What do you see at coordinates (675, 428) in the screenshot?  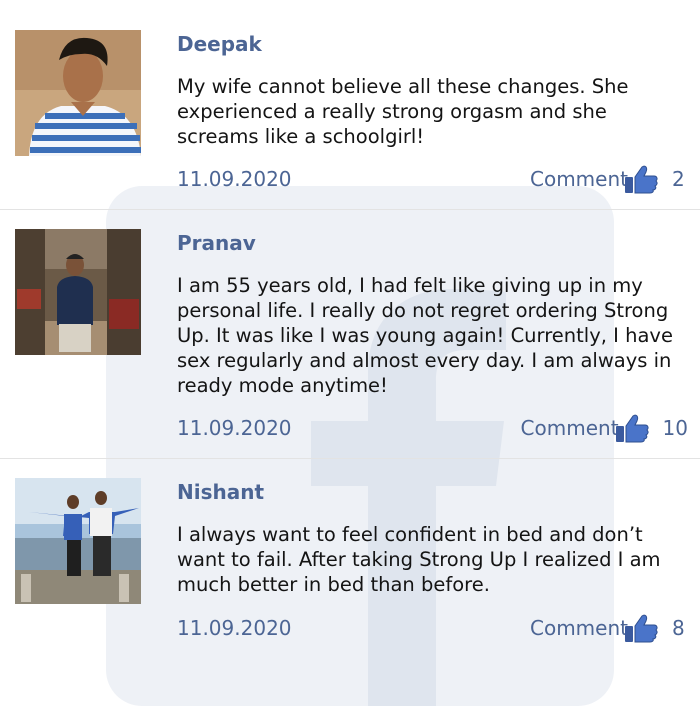 I see `like-count: 10` at bounding box center [675, 428].